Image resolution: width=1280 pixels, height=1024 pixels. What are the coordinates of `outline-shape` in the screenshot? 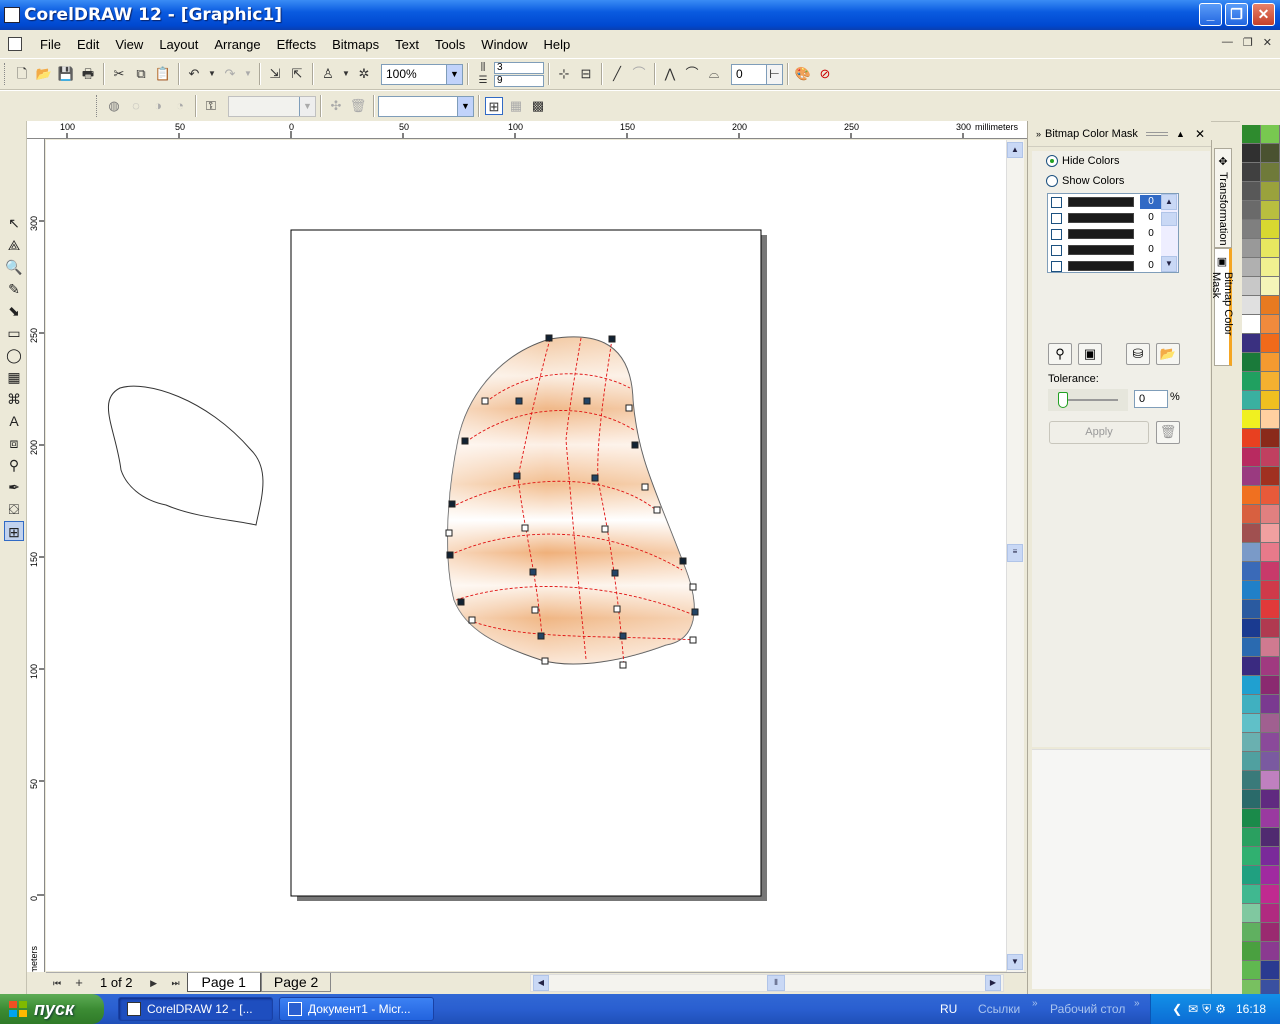 It's located at (185, 455).